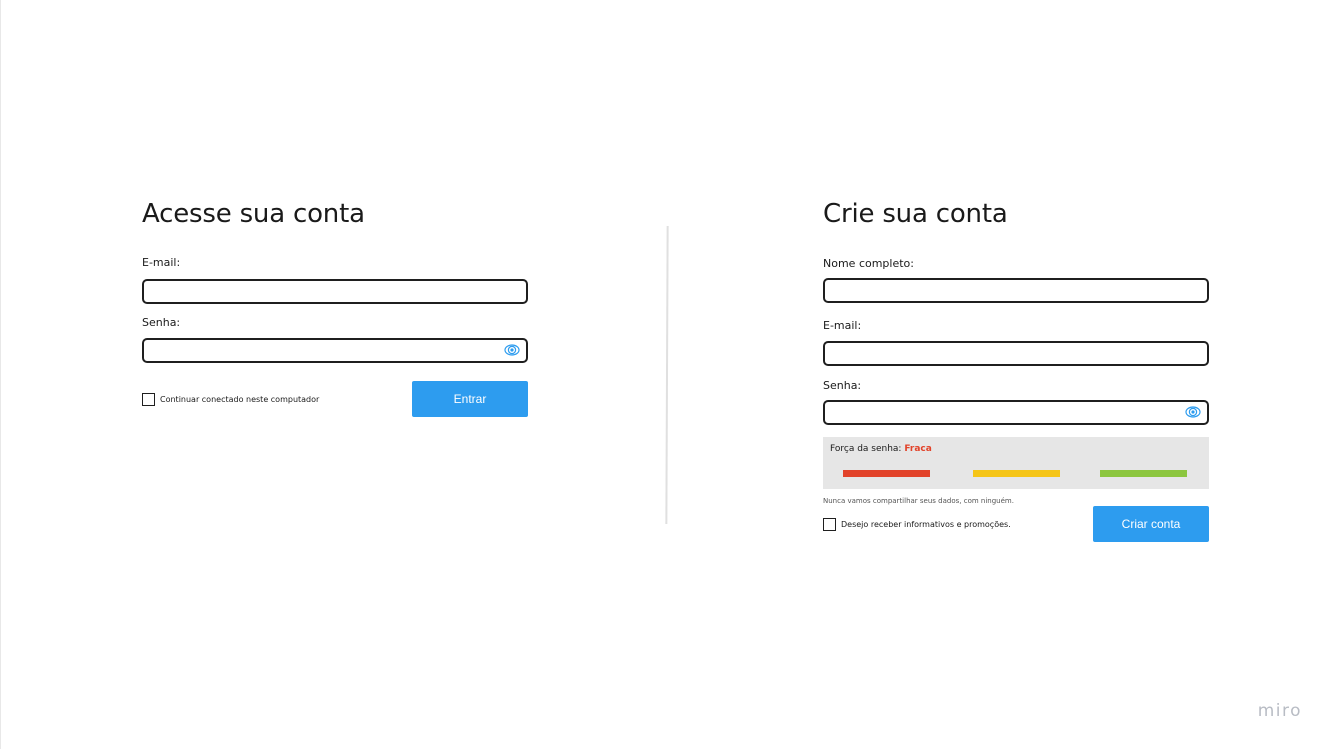 The height and width of the screenshot is (749, 1333). What do you see at coordinates (314, 351) in the screenshot?
I see `login-password-input` at bounding box center [314, 351].